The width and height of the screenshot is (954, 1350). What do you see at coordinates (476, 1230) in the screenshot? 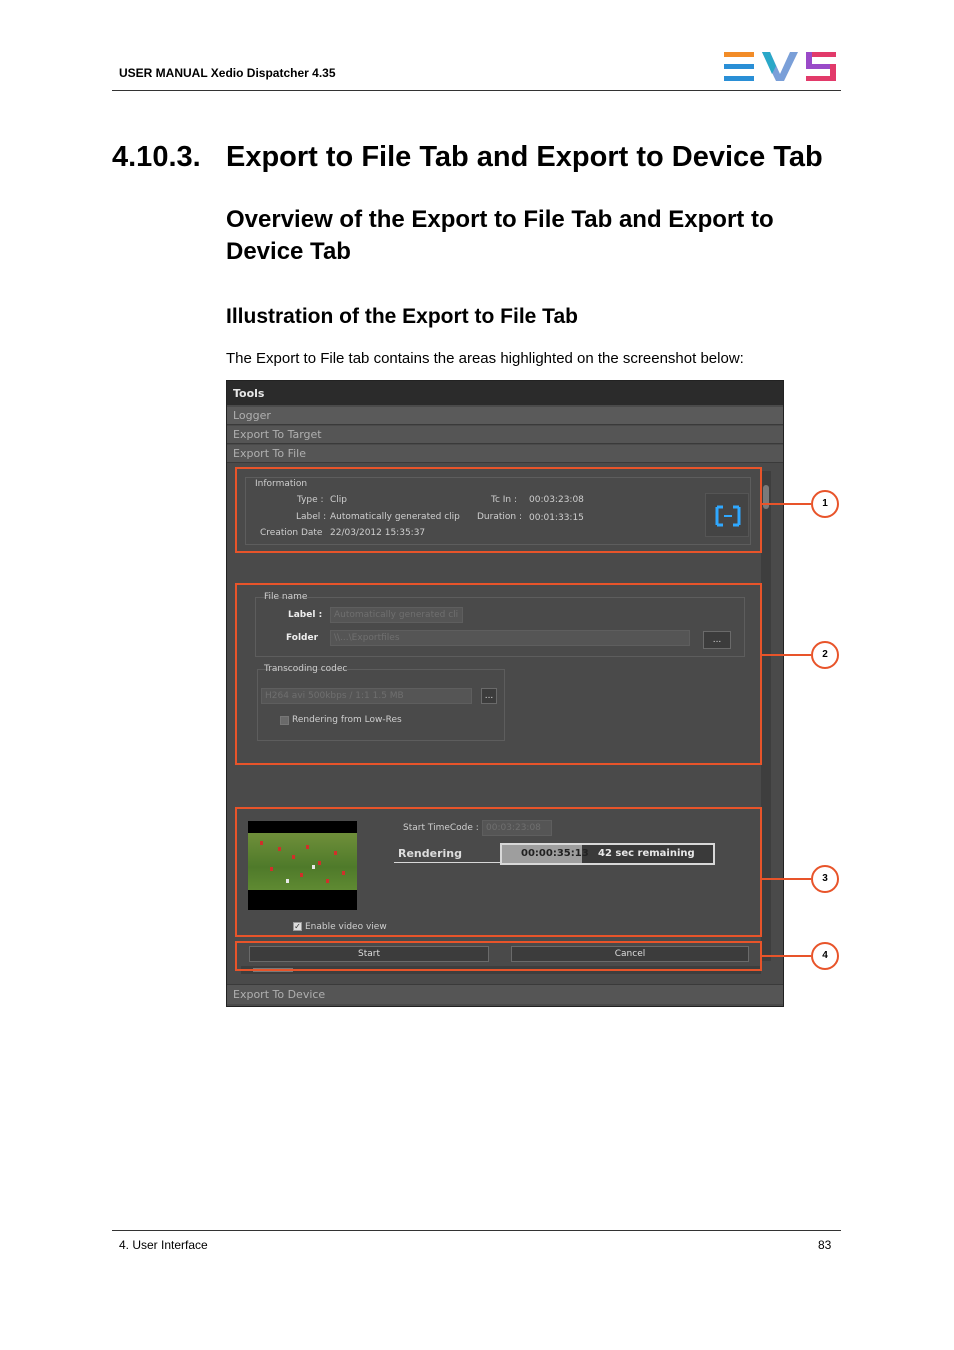
I see `footer-rule` at bounding box center [476, 1230].